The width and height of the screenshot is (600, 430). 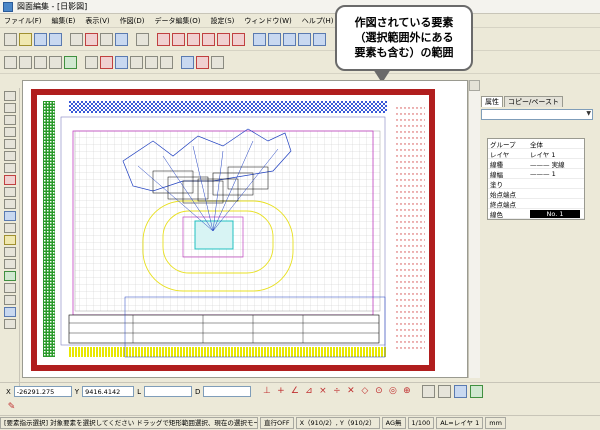 What do you see at coordinates (151, 62) in the screenshot?
I see `redo-icon` at bounding box center [151, 62].